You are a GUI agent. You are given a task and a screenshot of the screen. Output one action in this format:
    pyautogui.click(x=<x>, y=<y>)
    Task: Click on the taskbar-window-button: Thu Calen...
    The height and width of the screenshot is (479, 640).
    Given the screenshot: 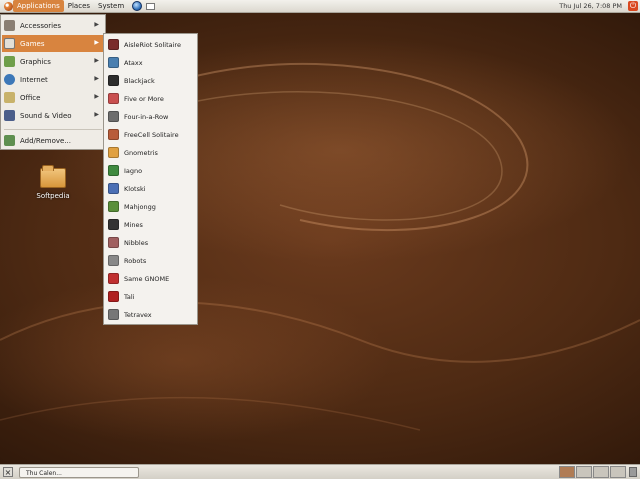 What is the action you would take?
    pyautogui.click(x=79, y=472)
    